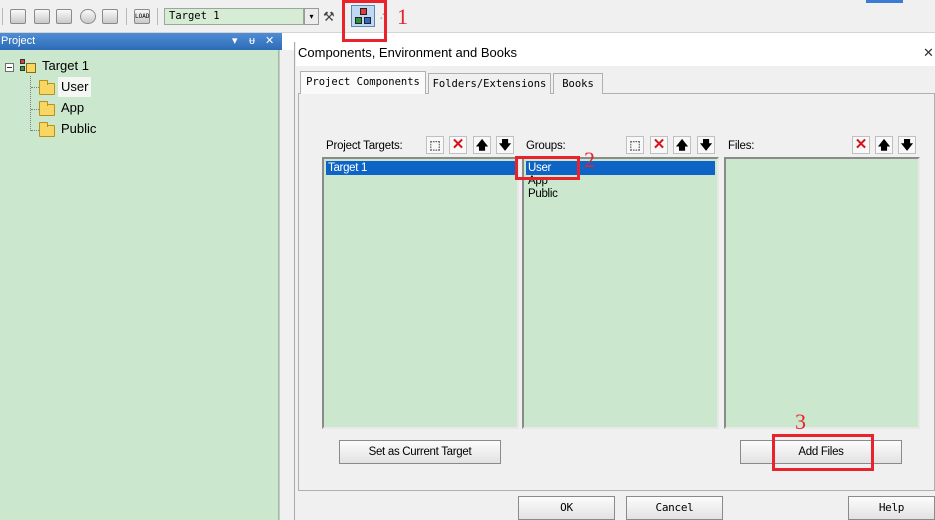  Describe the element at coordinates (891, 508) in the screenshot. I see `help-button: Help` at that location.